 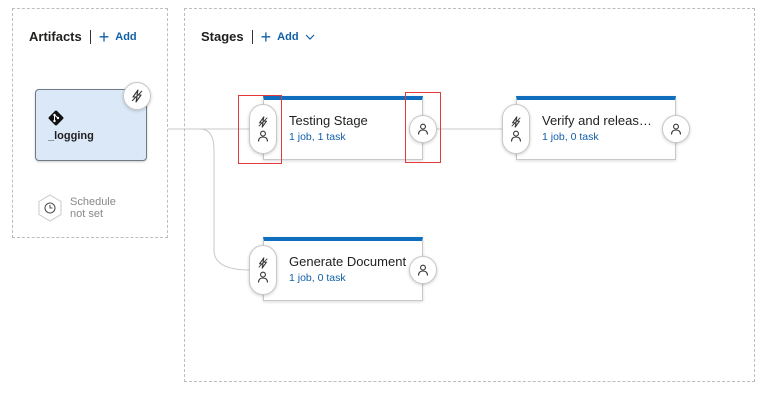 I want to click on post-deployment-approvals-testing, so click(x=423, y=129).